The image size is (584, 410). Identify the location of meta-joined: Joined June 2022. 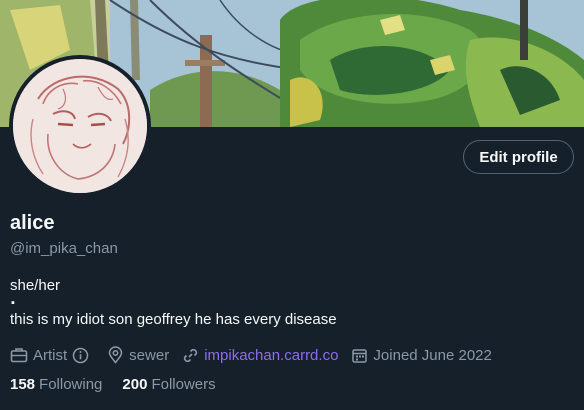
(421, 355).